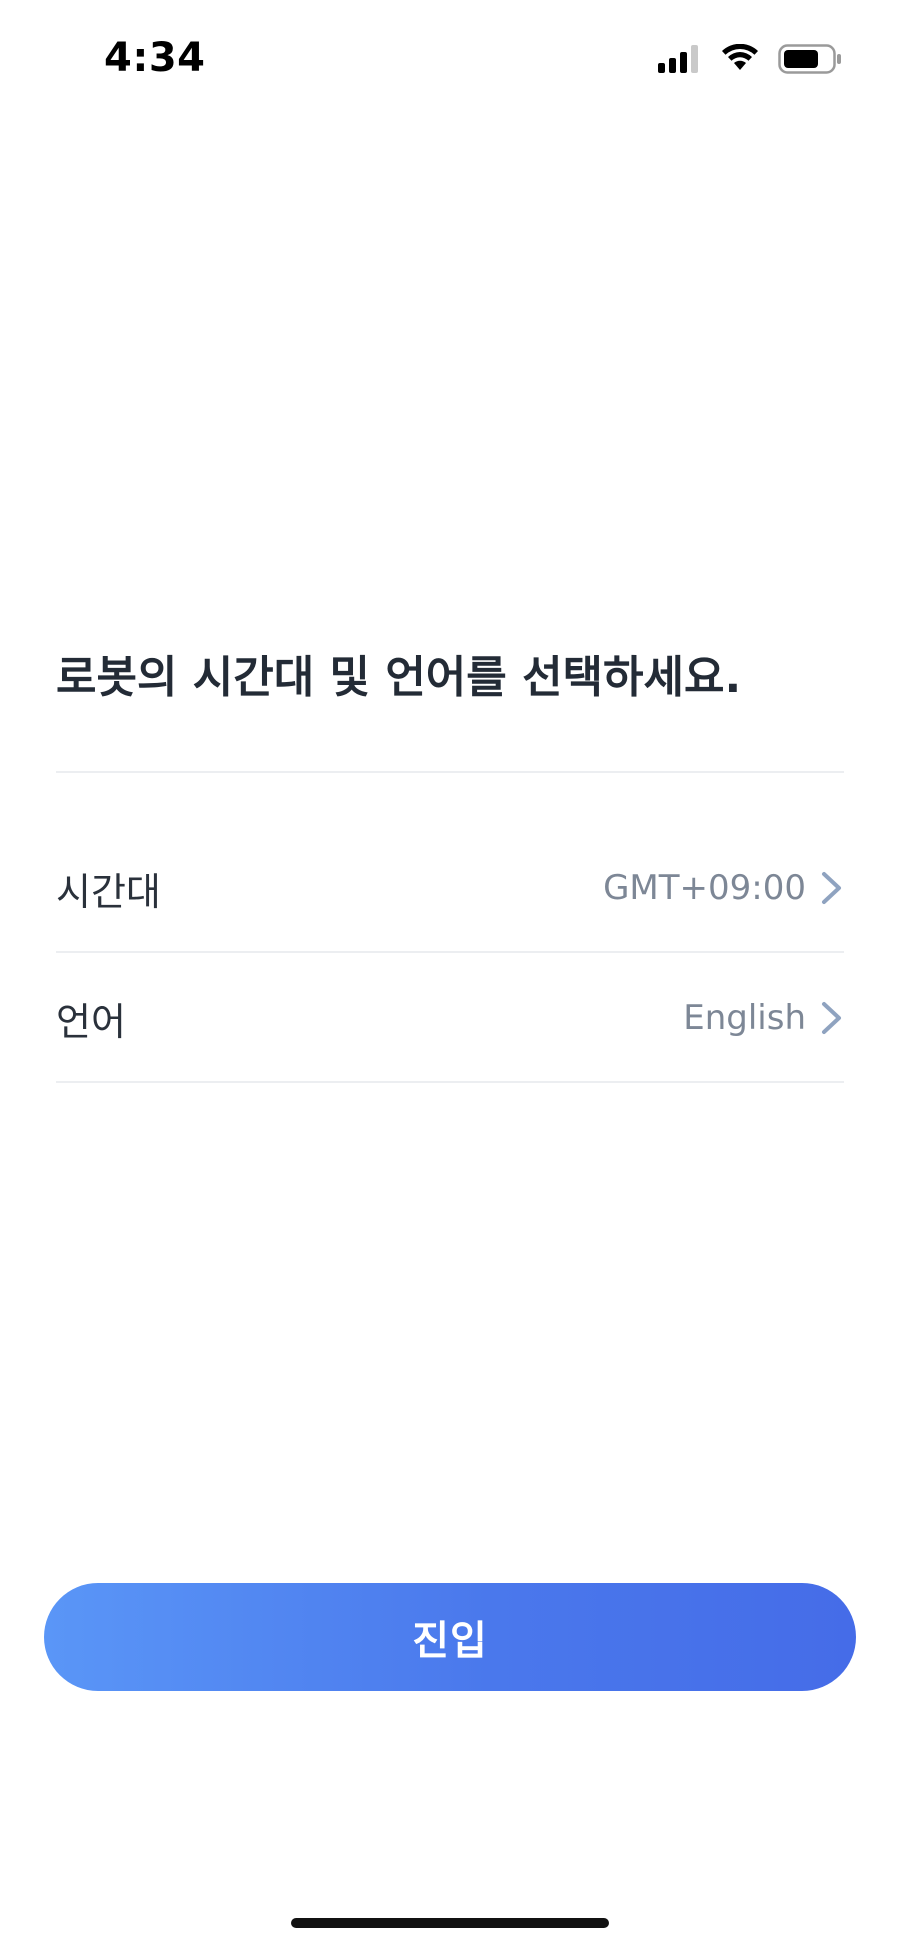 The height and width of the screenshot is (1948, 900). Describe the element at coordinates (399, 677) in the screenshot. I see `page-title: 로봇의 시간대 및 언어를 선택하세요.` at that location.